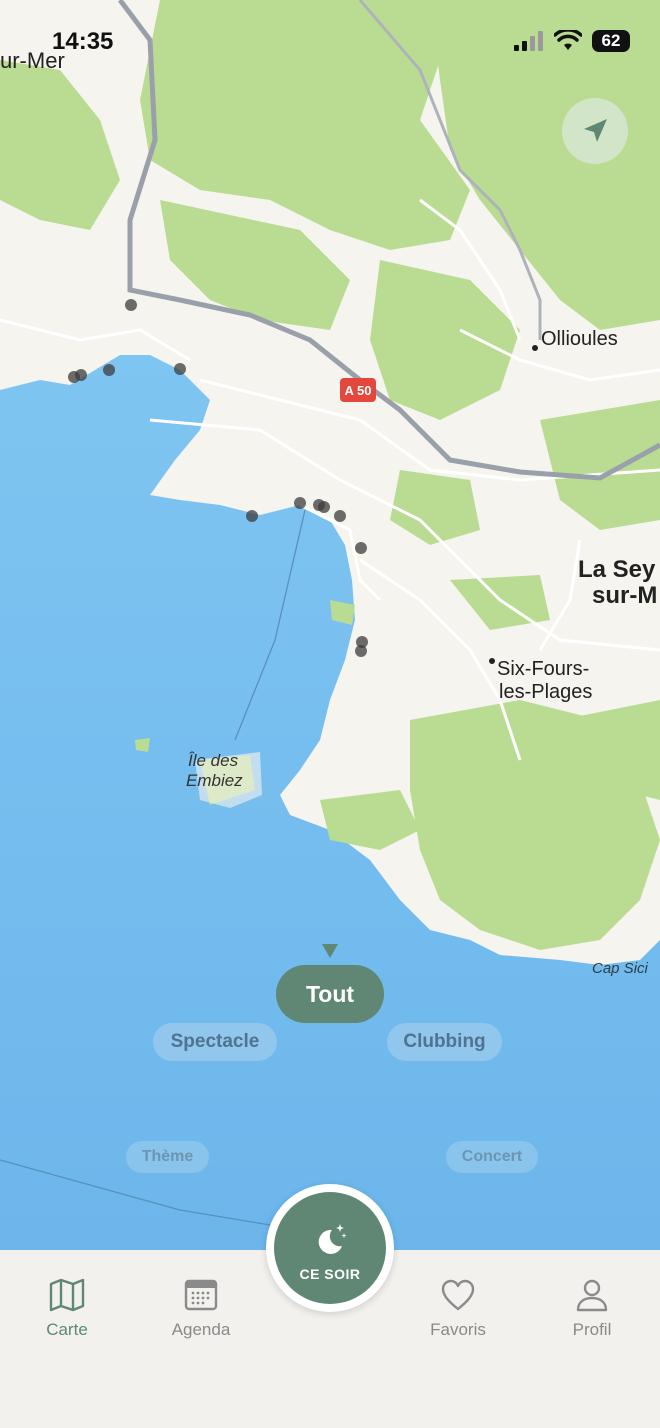  I want to click on ce-soir-button: CE SOIR, so click(330, 1248).